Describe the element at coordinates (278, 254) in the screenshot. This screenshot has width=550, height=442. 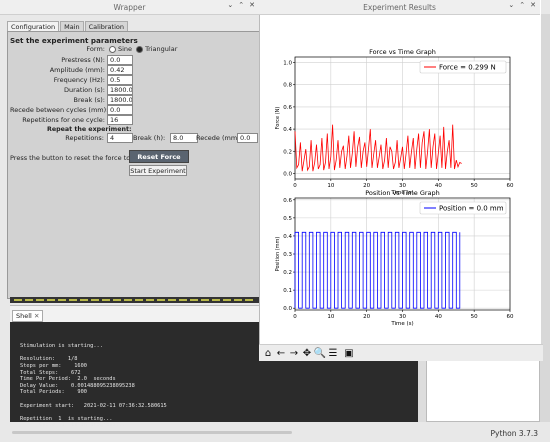
I see `y-axis-label: Position (mm)` at that location.